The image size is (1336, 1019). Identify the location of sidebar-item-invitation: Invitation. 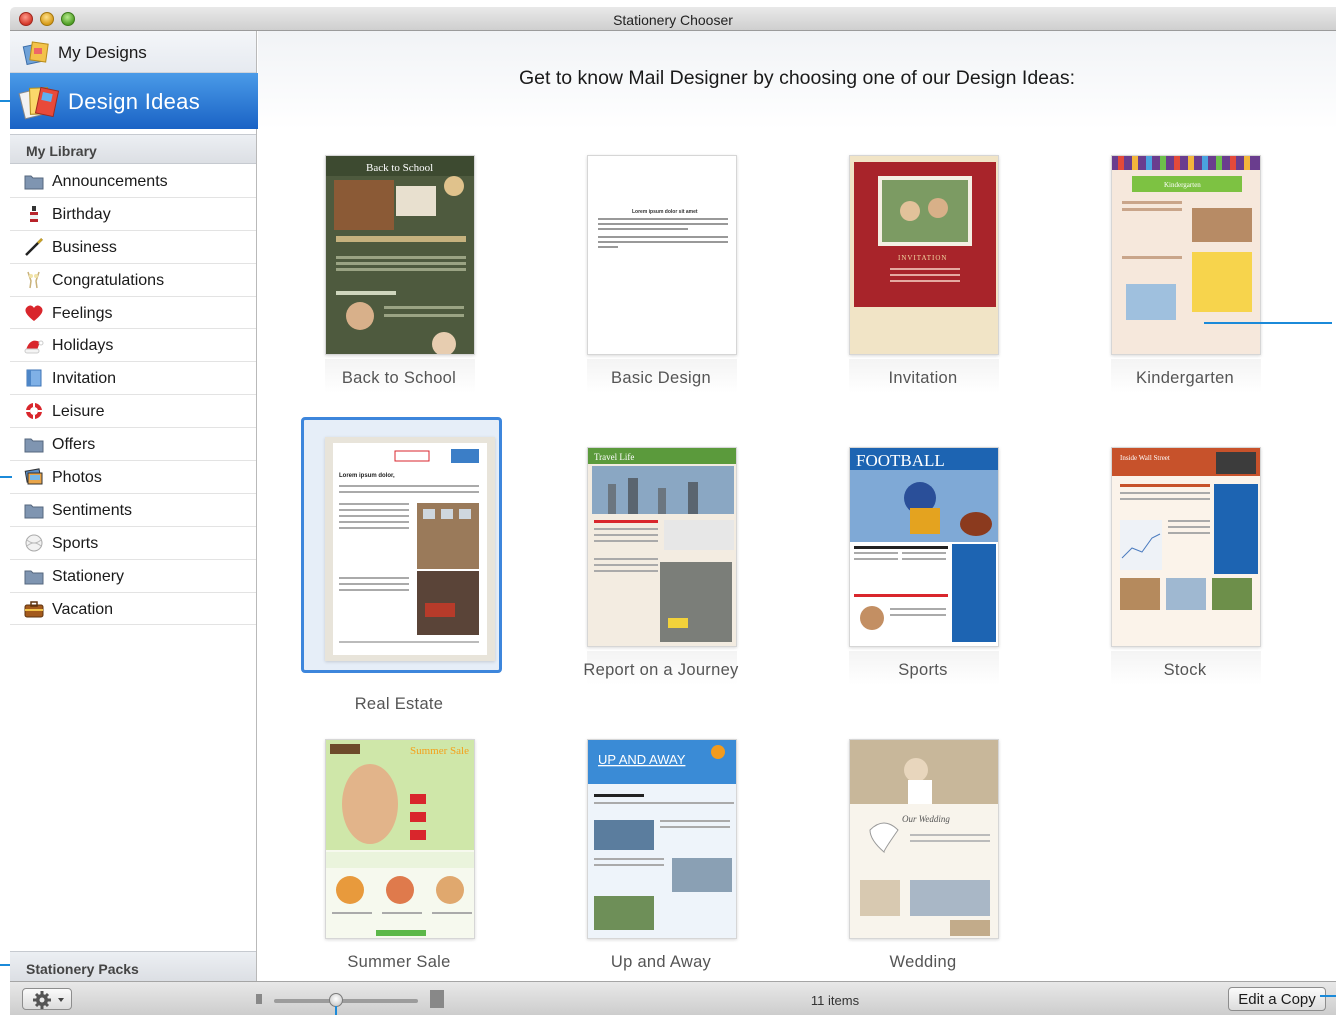
(133, 379).